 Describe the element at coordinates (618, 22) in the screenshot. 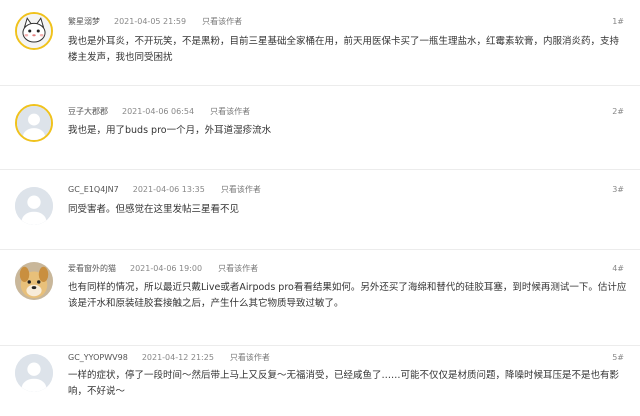

I see `floor-number: 1#` at that location.